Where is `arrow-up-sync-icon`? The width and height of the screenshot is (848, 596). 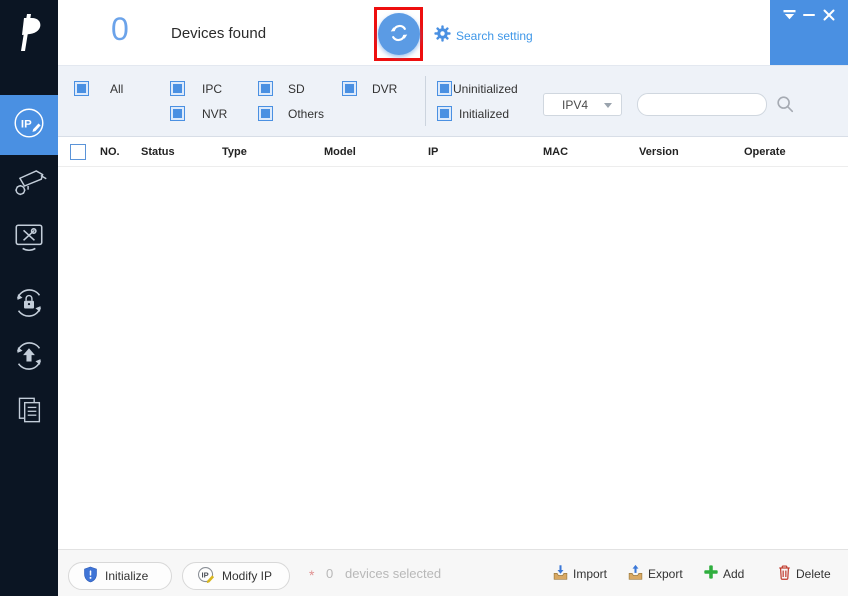 arrow-up-sync-icon is located at coordinates (29, 358).